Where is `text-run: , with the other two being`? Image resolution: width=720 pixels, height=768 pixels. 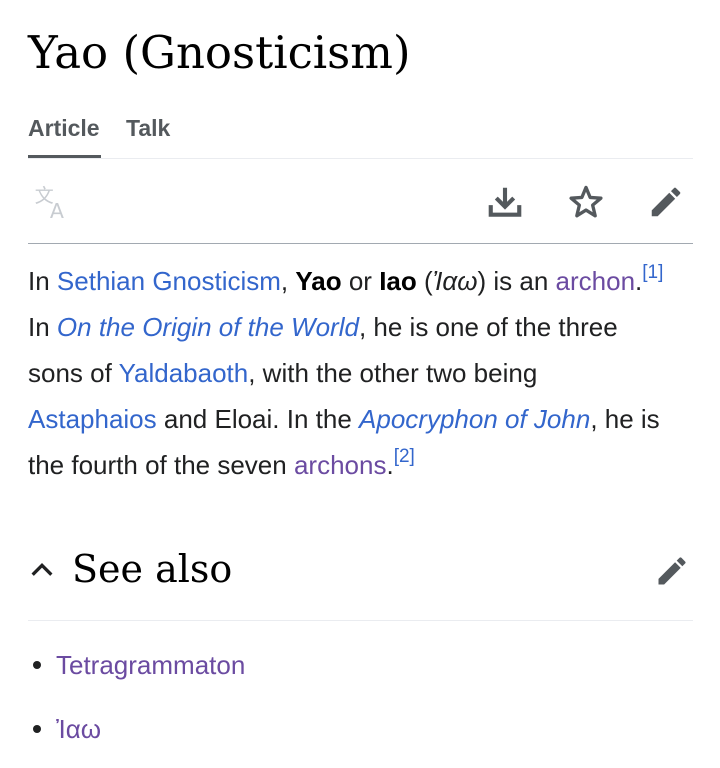 text-run: , with the other two being is located at coordinates (393, 373).